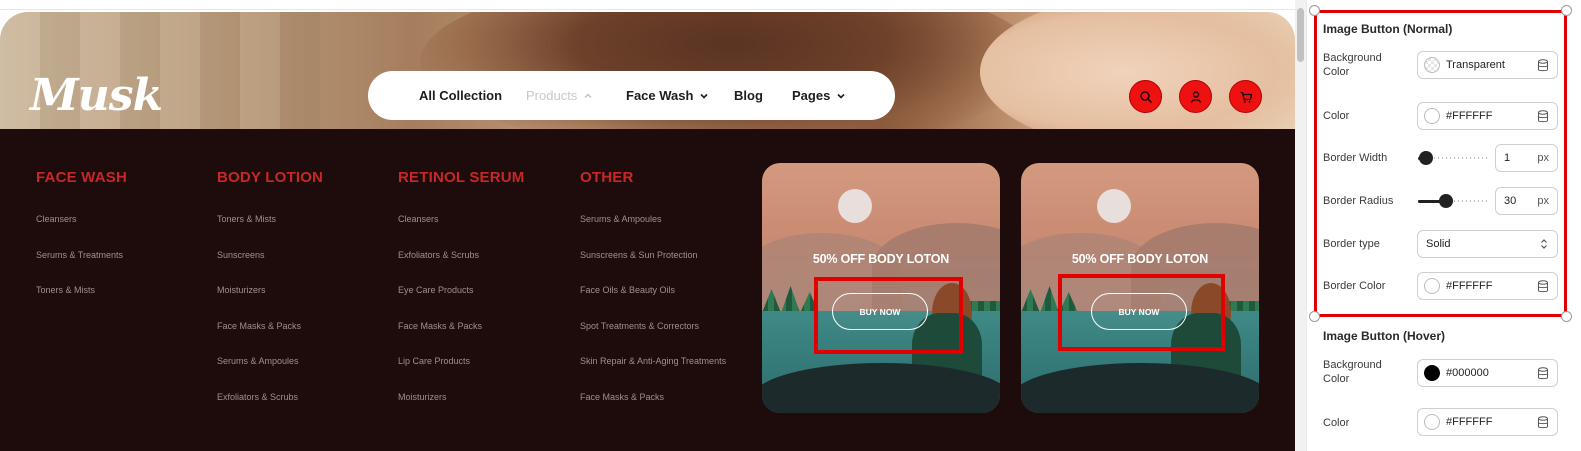 This screenshot has width=1581, height=451. Describe the element at coordinates (1352, 372) in the screenshot. I see `hover-background-color-label: Background Color` at that location.